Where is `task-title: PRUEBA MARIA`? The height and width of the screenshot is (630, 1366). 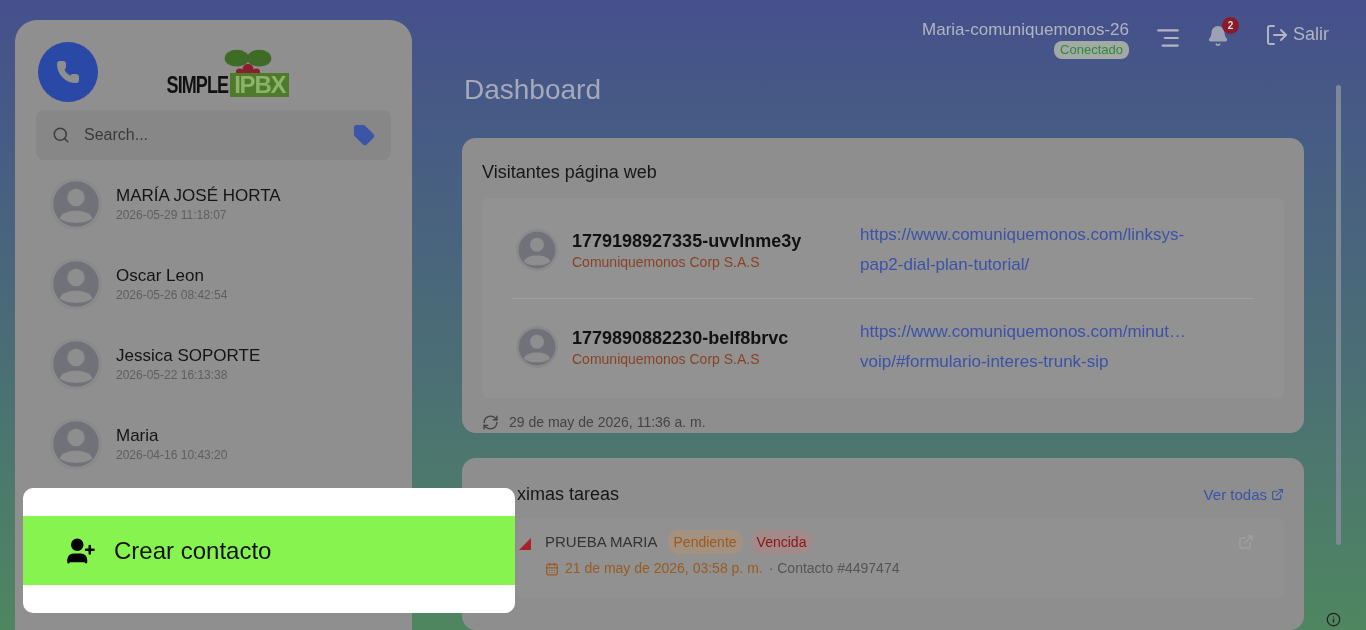
task-title: PRUEBA MARIA is located at coordinates (601, 541).